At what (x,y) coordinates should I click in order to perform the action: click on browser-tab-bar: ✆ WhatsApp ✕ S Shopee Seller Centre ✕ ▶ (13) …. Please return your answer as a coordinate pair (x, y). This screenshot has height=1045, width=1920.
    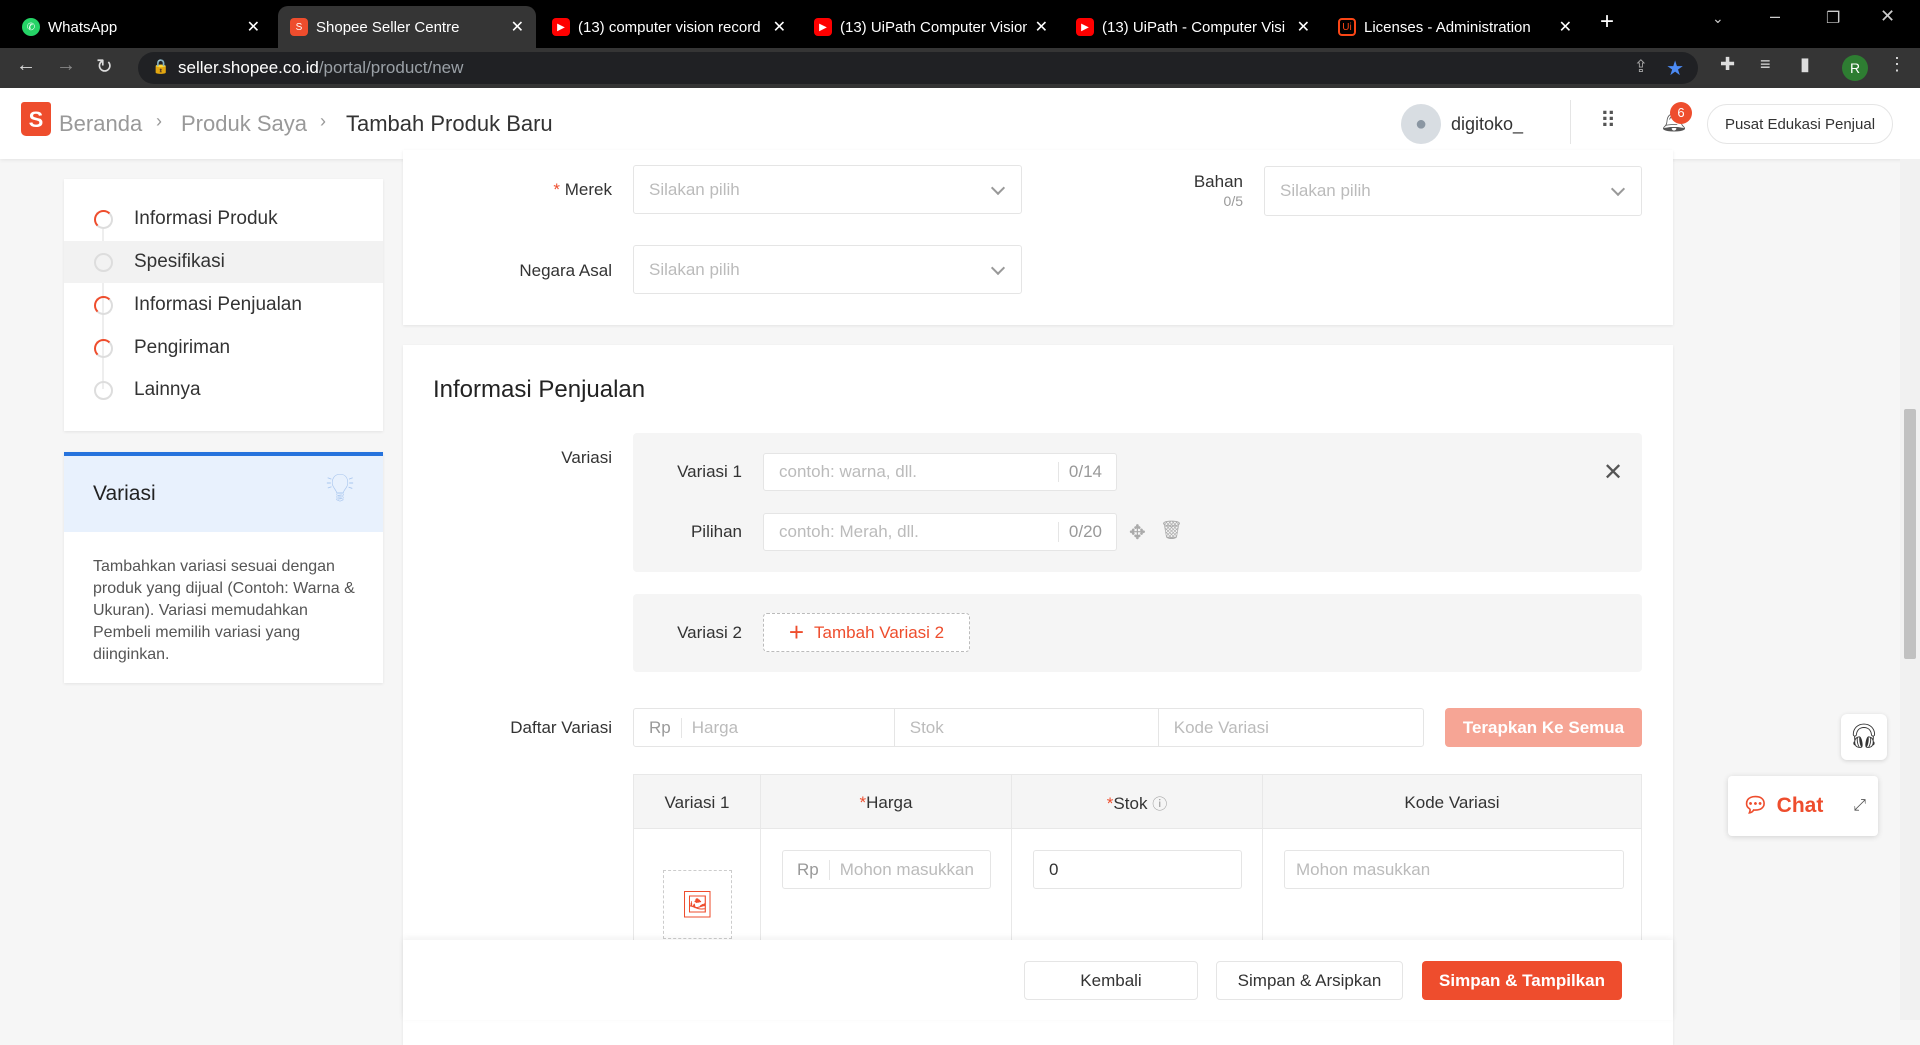
    Looking at the image, I should click on (960, 24).